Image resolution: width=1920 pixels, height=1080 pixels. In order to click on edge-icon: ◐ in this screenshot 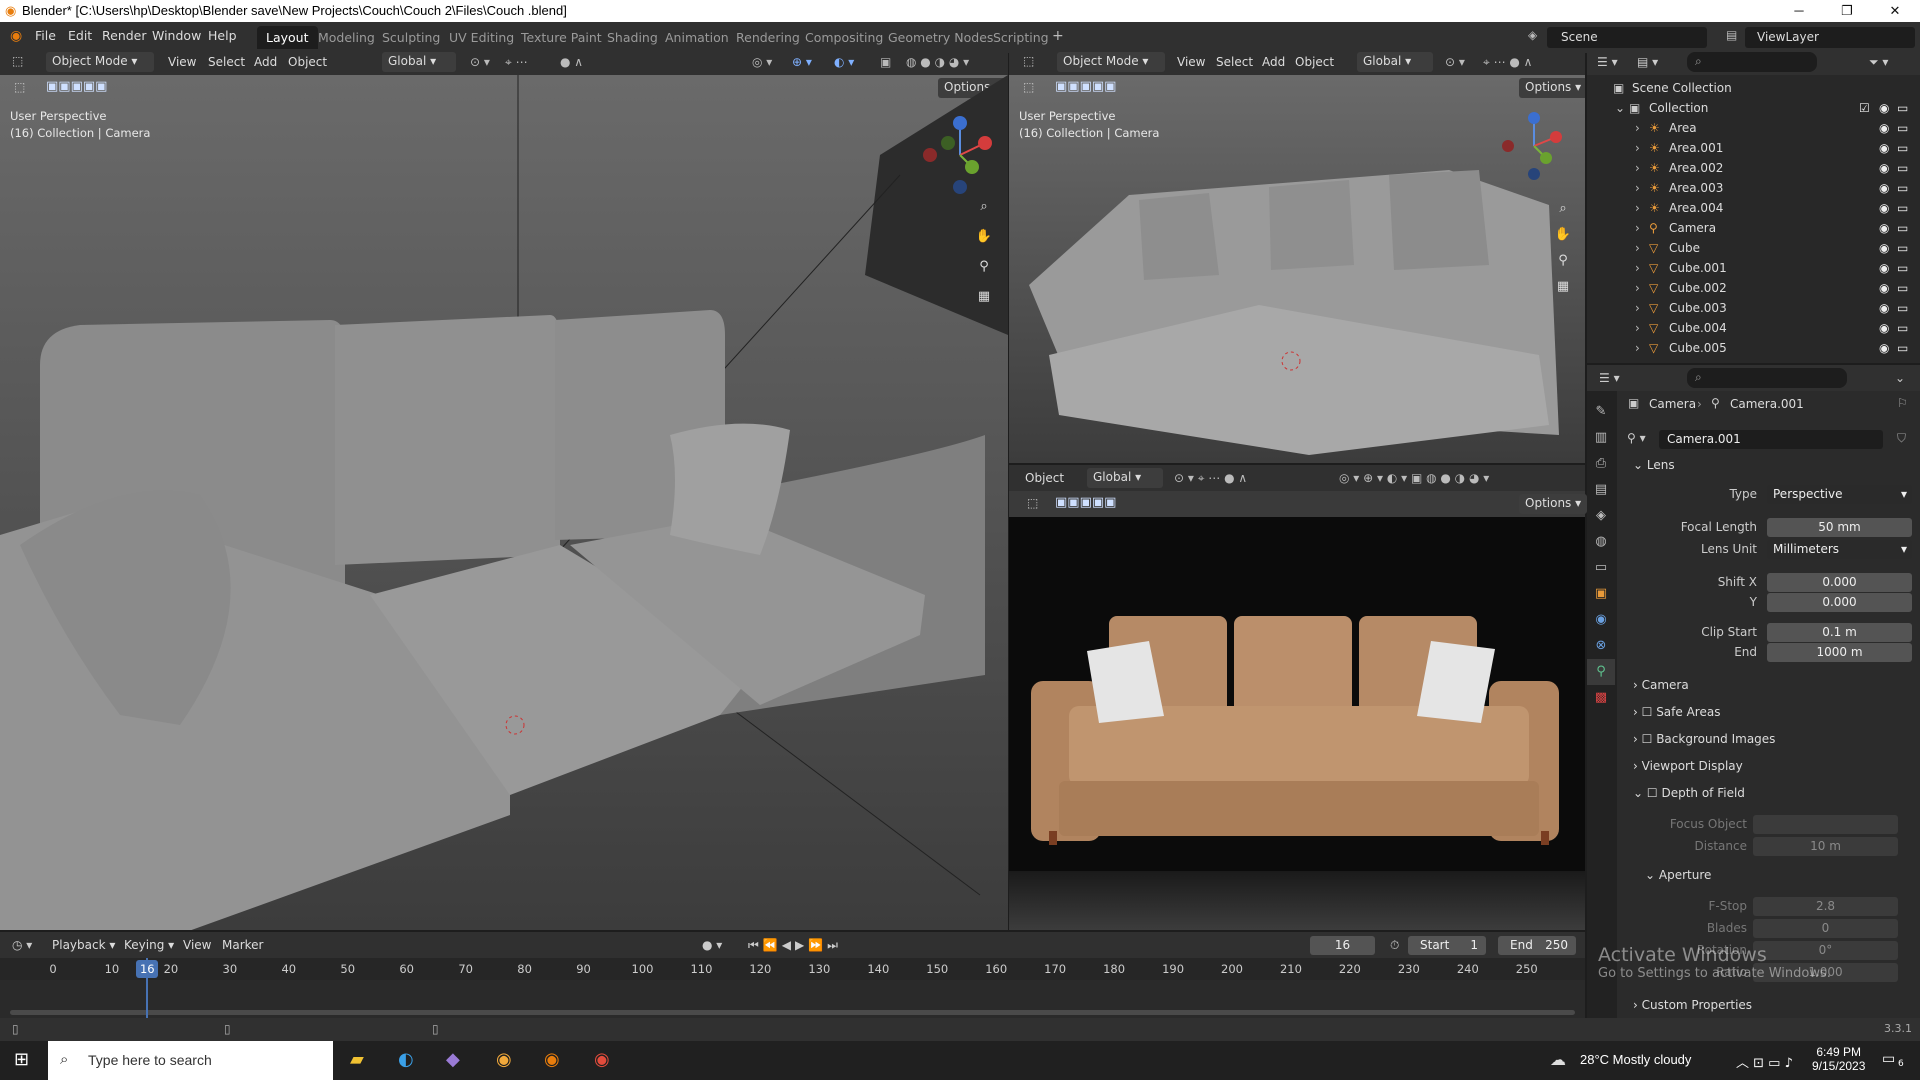, I will do `click(406, 1059)`.